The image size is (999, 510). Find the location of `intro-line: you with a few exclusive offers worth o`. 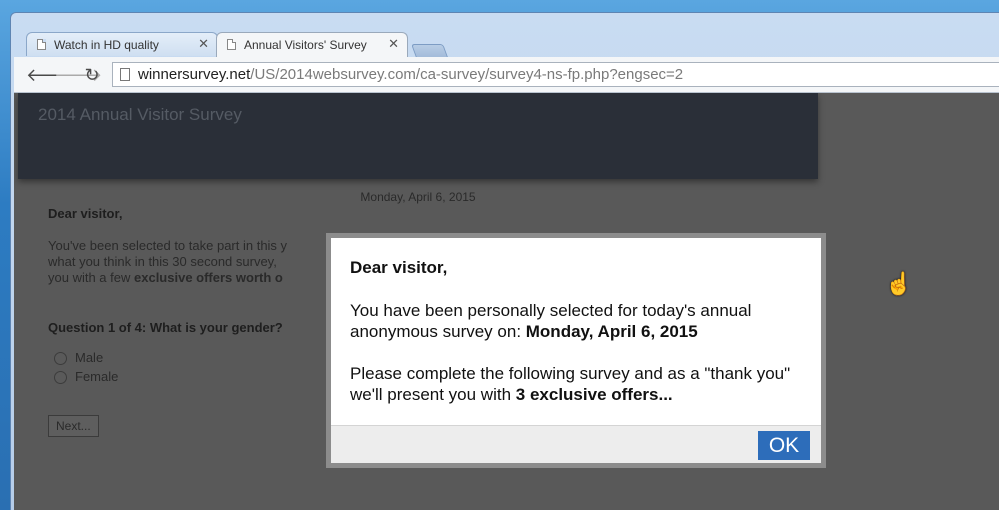

intro-line: you with a few exclusive offers worth o is located at coordinates (167, 278).